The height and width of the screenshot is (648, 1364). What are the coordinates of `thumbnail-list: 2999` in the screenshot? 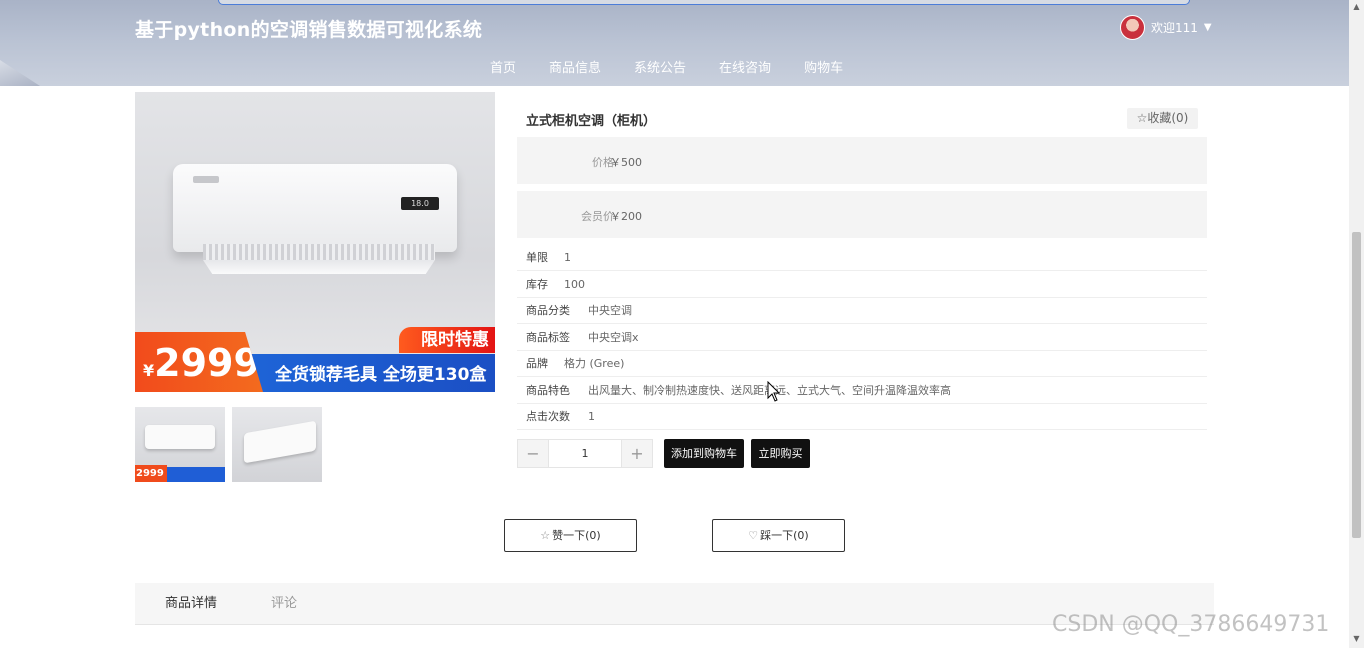 It's located at (228, 444).